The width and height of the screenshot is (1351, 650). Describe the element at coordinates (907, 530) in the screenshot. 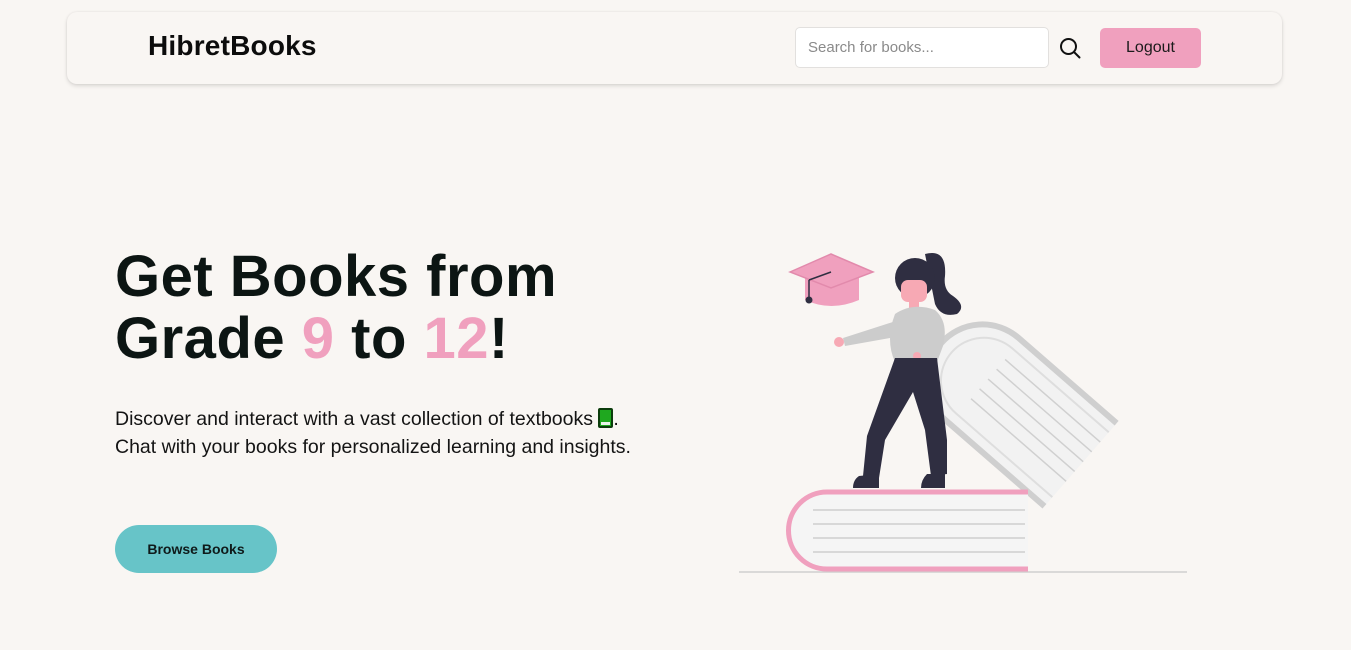

I see `lying-book` at that location.